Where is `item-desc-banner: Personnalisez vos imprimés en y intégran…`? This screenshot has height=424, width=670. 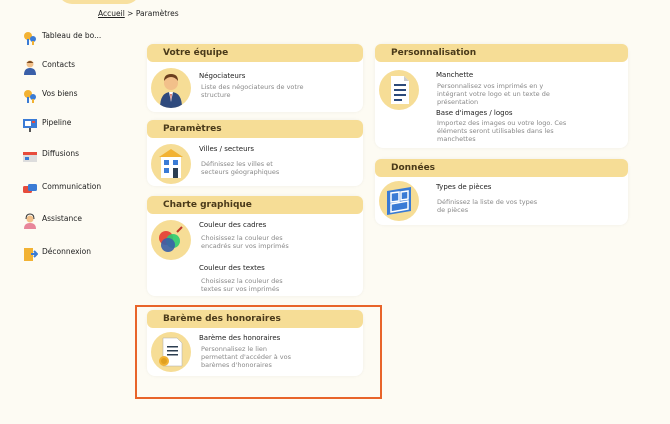 item-desc-banner: Personnalisez vos imprimés en y intégran… is located at coordinates (493, 94).